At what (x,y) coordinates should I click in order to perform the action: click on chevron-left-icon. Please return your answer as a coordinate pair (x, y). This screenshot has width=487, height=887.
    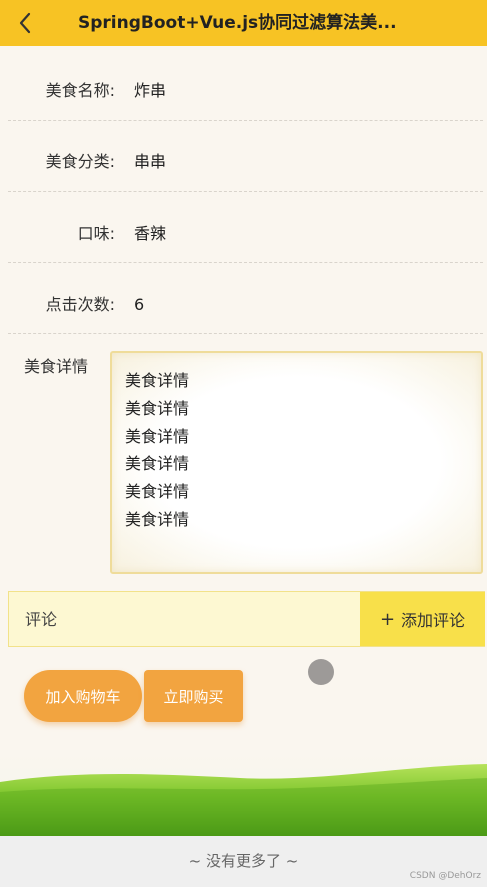
    Looking at the image, I should click on (25, 23).